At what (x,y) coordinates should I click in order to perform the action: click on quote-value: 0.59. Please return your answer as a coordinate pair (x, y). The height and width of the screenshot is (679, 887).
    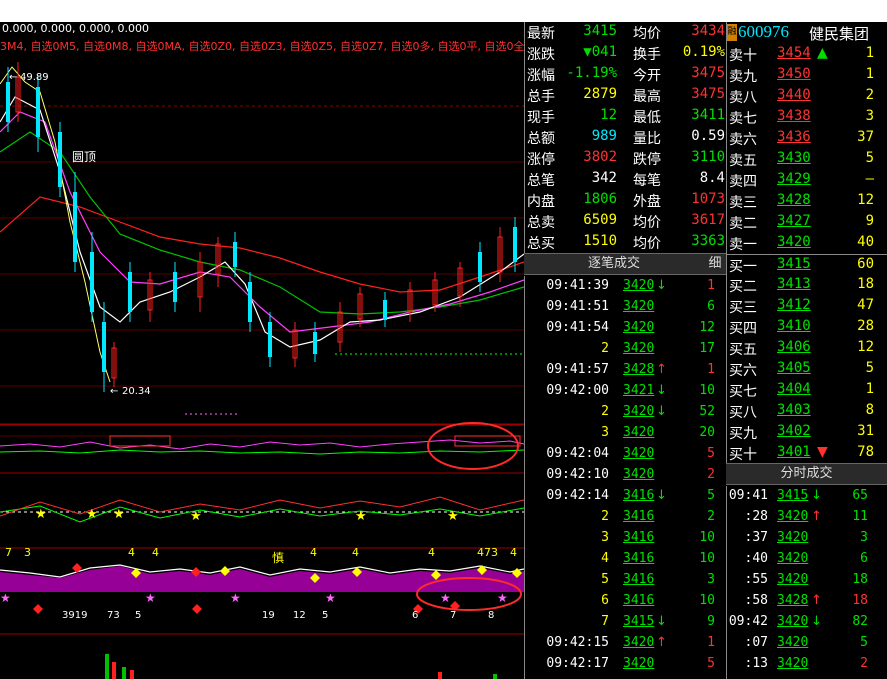
    Looking at the image, I should click on (708, 136).